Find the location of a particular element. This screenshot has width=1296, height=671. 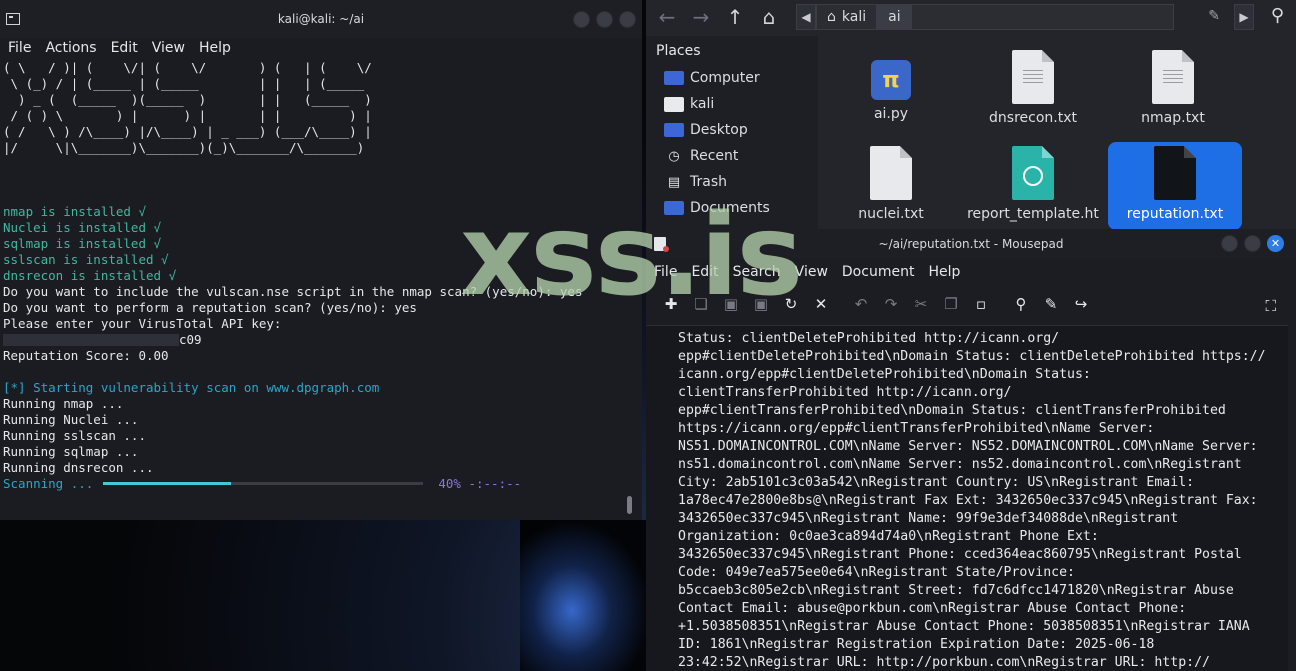

place-label: Trash is located at coordinates (708, 182).